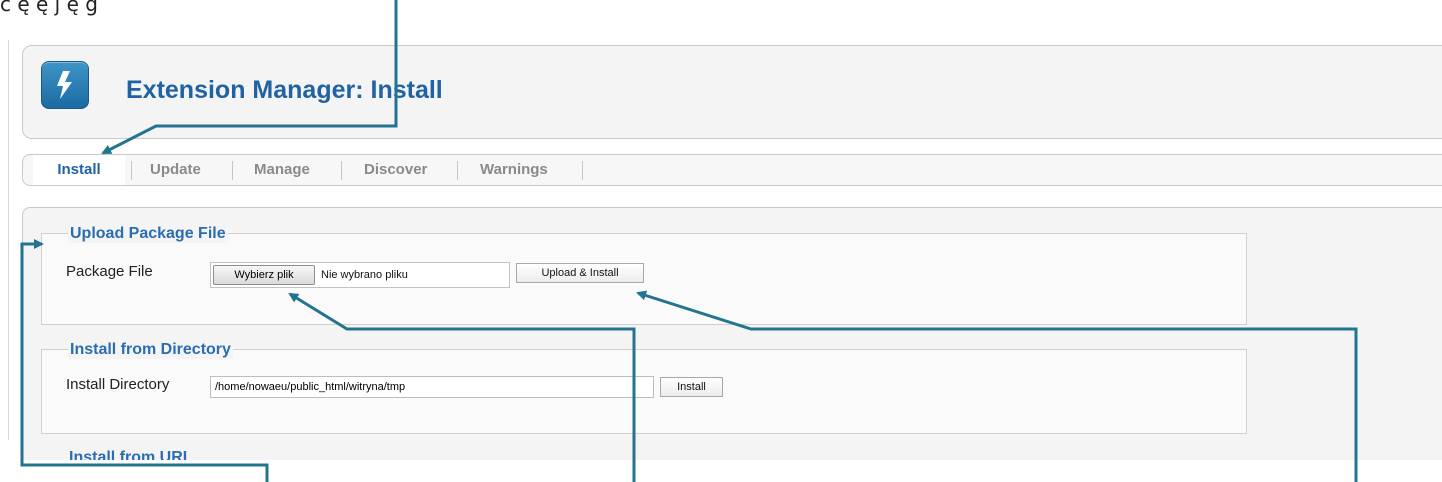 The image size is (1442, 482). I want to click on install-directory-input: /home/nowaeu/public_html/witryna/tmp, so click(432, 387).